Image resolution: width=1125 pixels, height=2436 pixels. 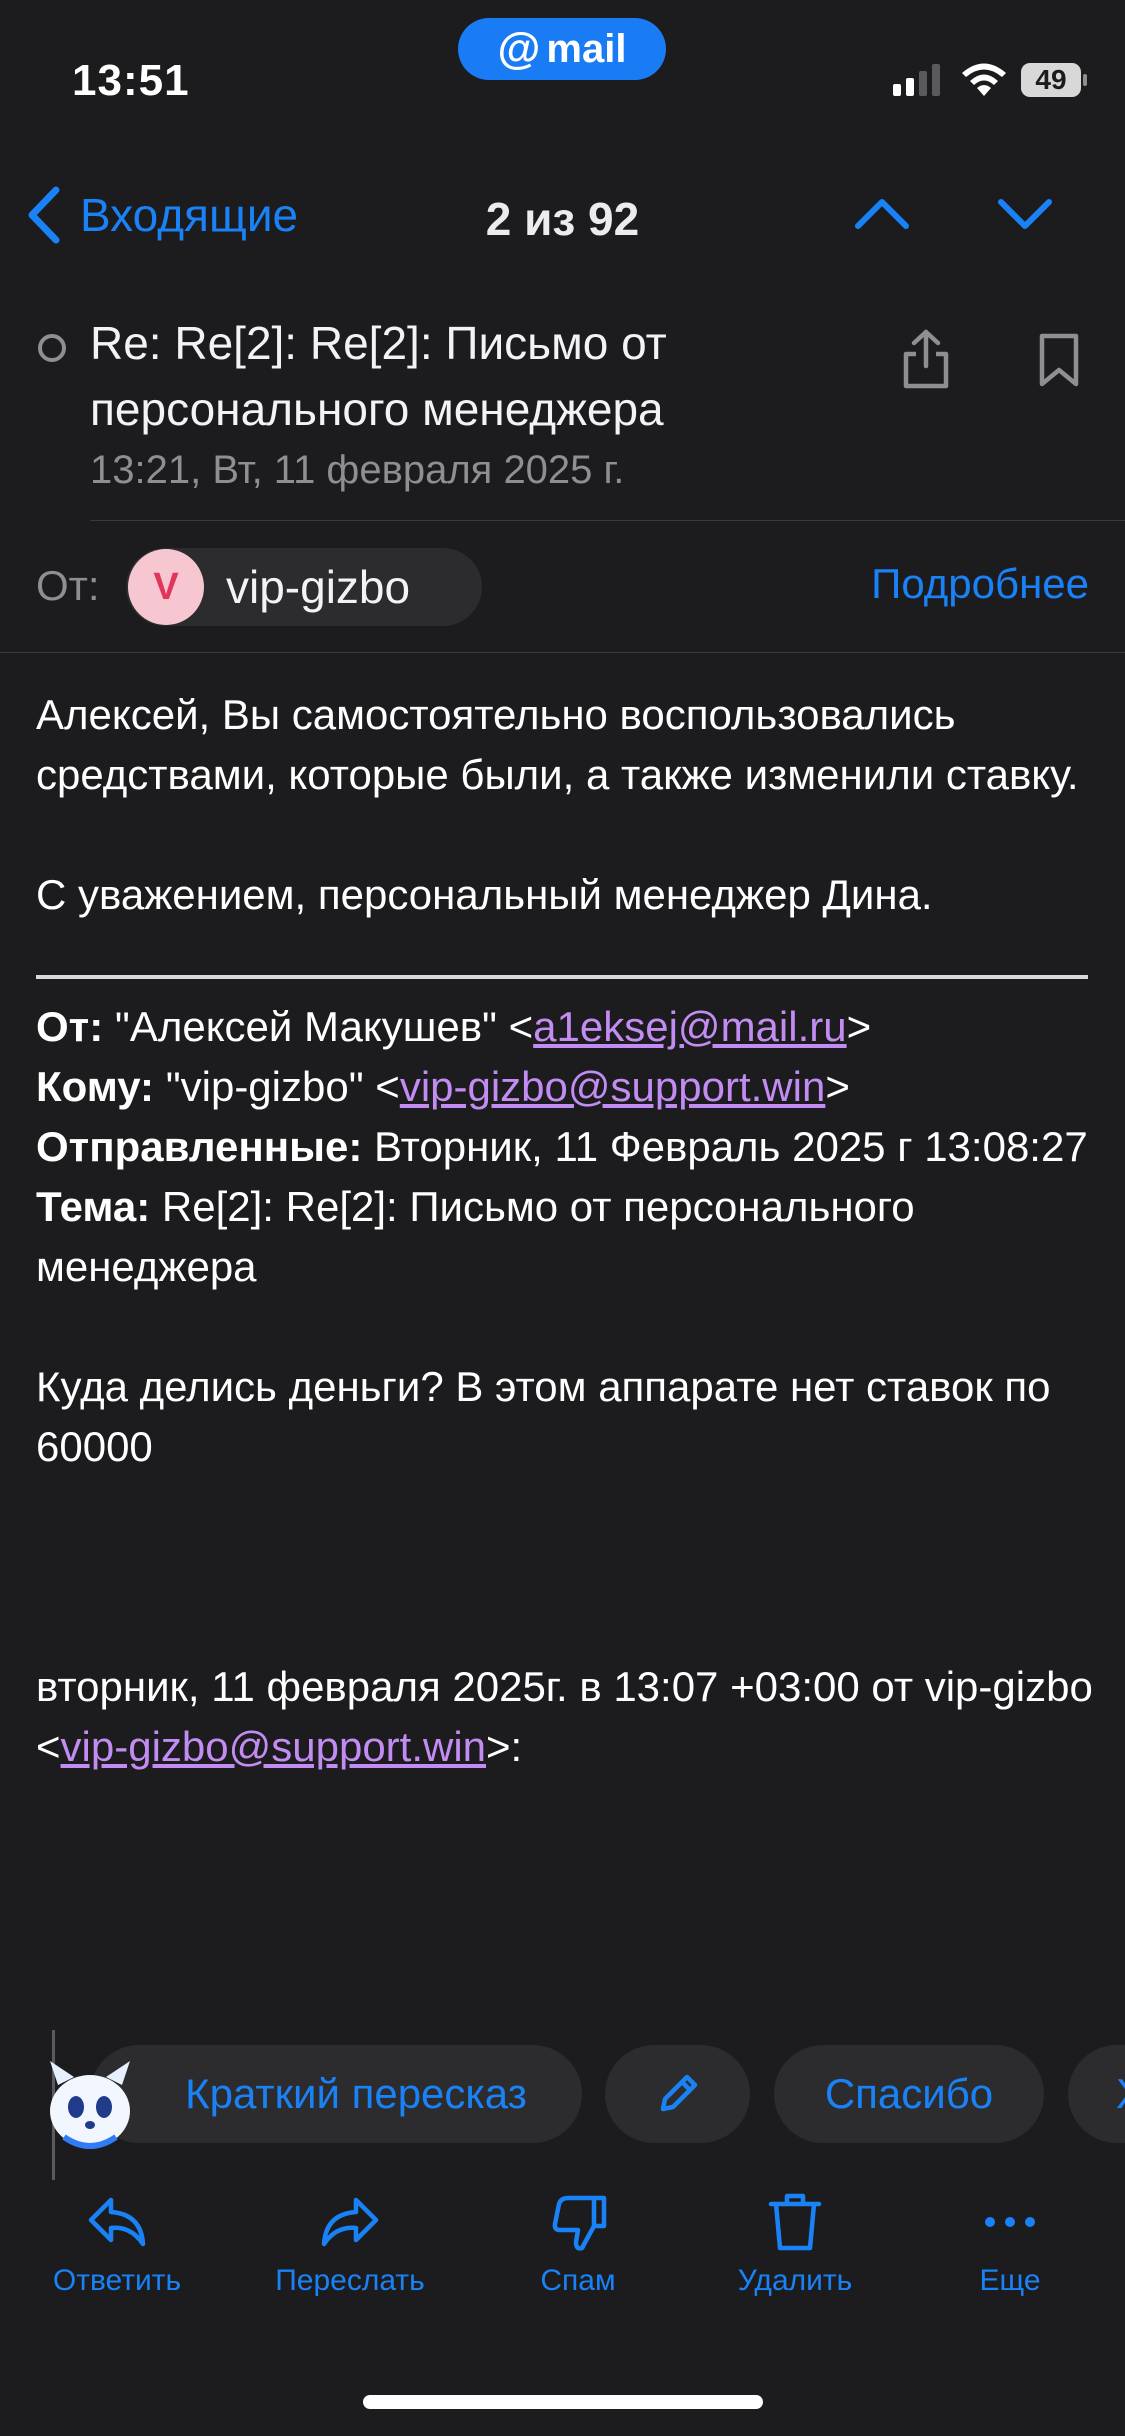 I want to click on quoted-to-label: Кому:, so click(x=95, y=1086).